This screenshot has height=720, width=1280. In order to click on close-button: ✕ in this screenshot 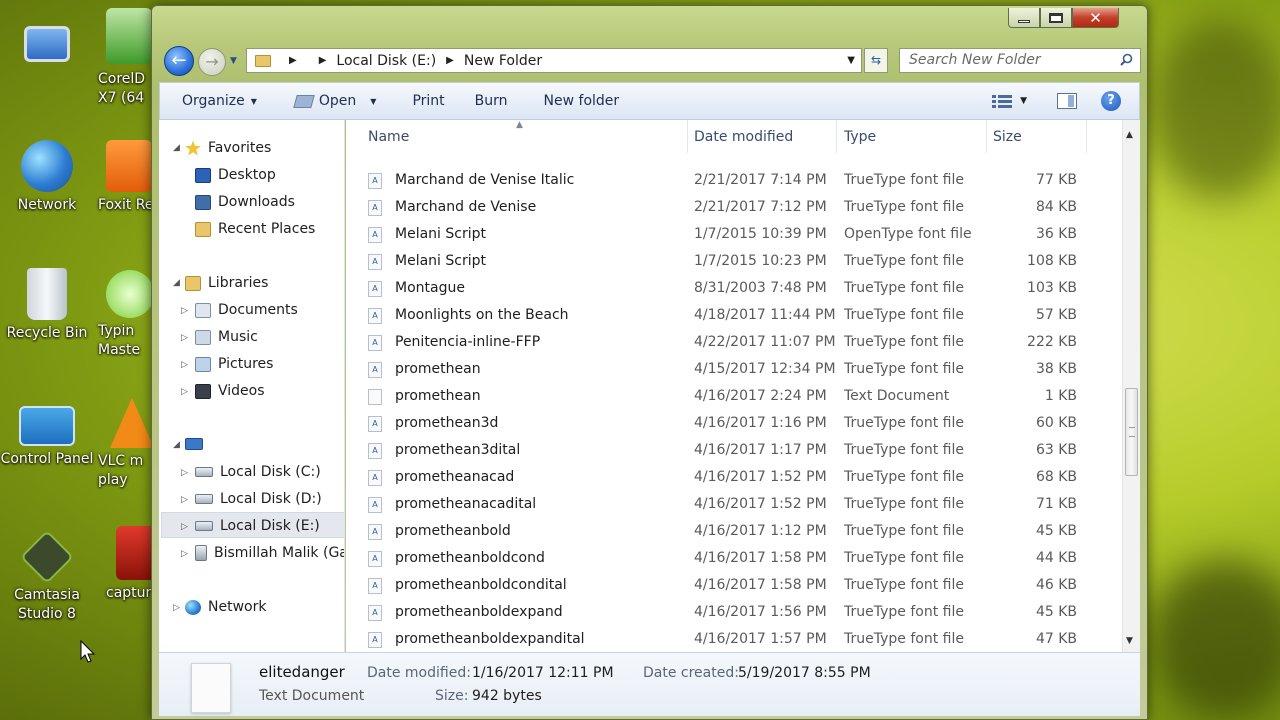, I will do `click(1095, 18)`.